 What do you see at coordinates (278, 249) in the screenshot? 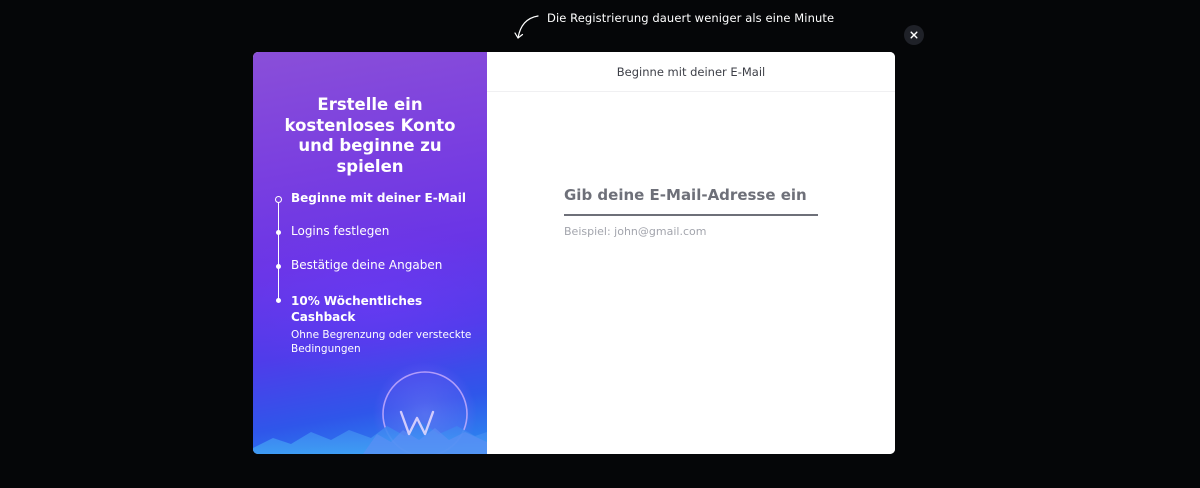
I see `steps-line` at bounding box center [278, 249].